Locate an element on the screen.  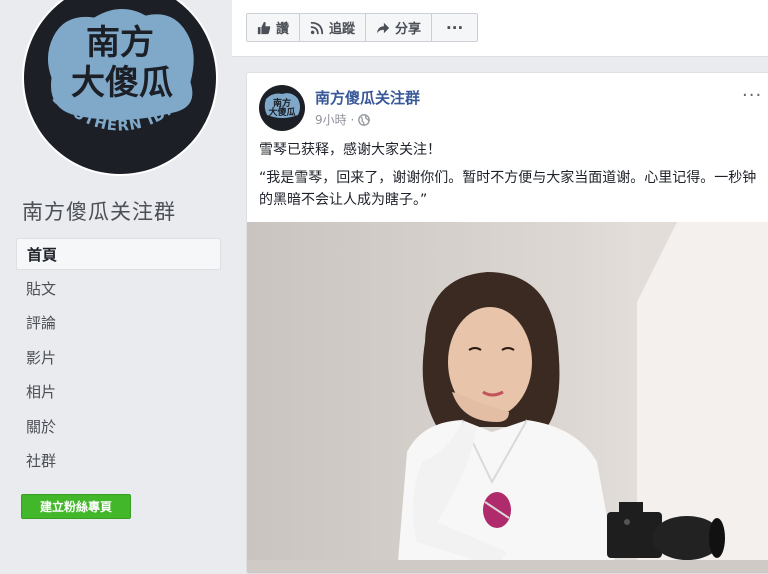
post-time-text: 9小時 · is located at coordinates (335, 120).